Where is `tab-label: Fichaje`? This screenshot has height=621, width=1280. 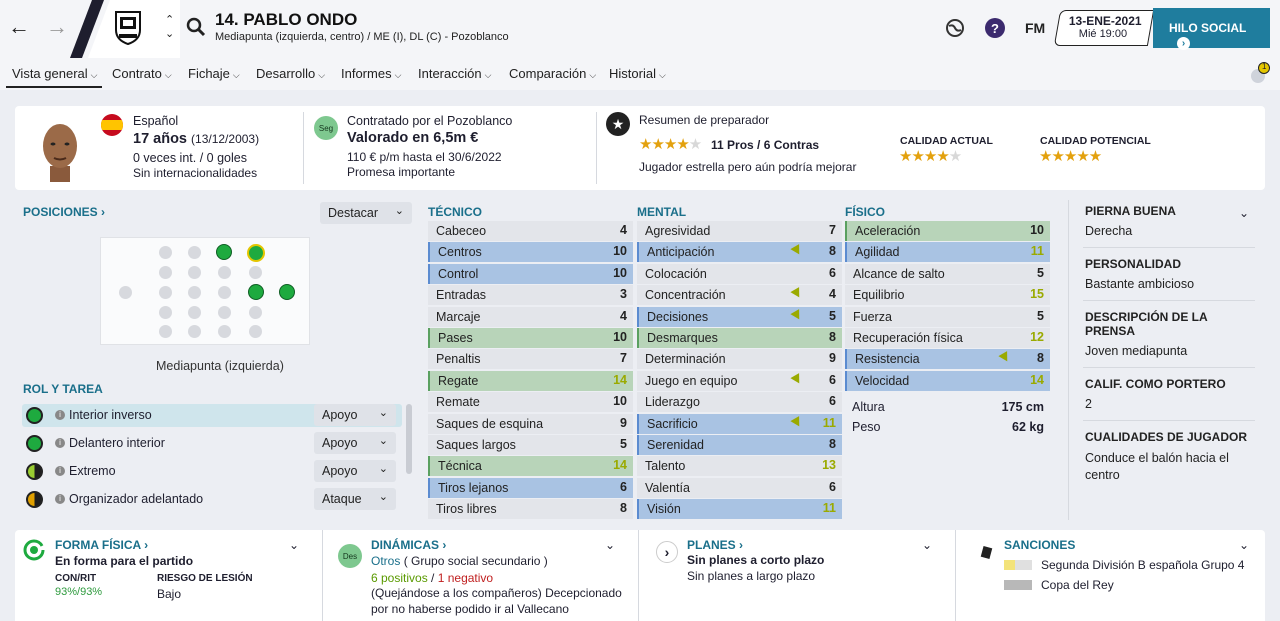
tab-label: Fichaje is located at coordinates (209, 73).